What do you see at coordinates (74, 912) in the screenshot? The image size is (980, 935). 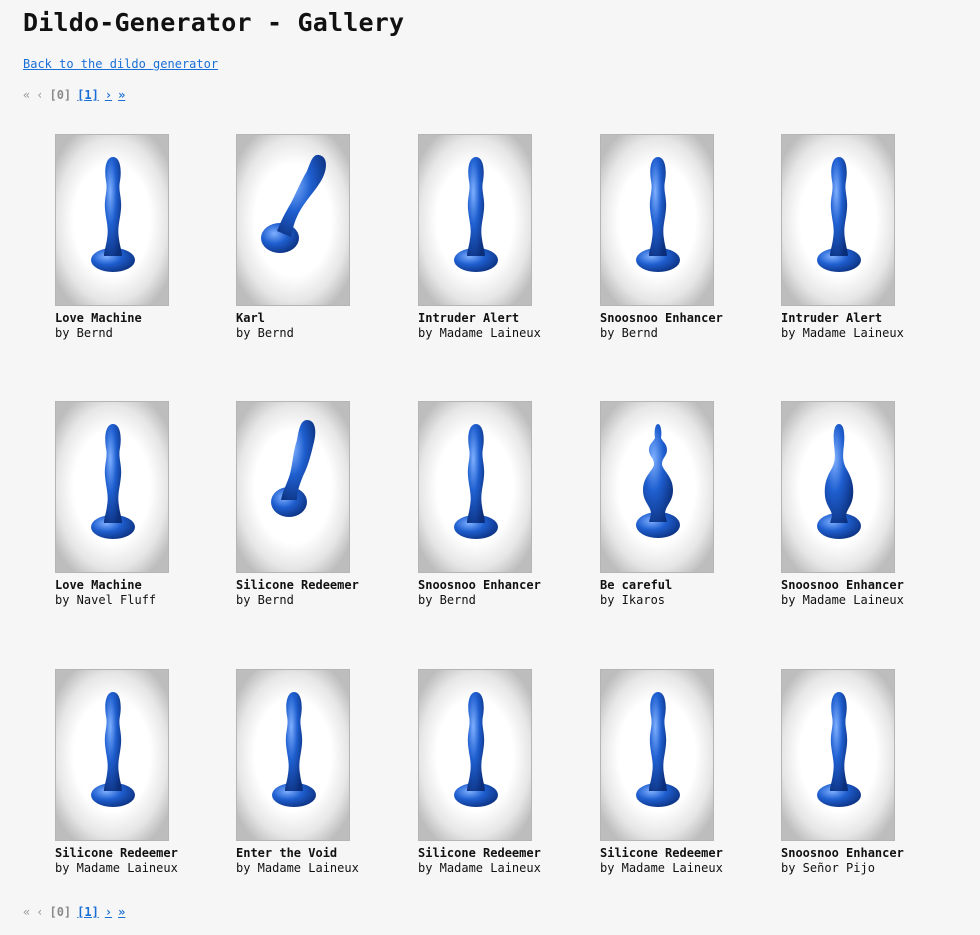 I see `pagination-bottom: « ‹ [0] [1] › »` at bounding box center [74, 912].